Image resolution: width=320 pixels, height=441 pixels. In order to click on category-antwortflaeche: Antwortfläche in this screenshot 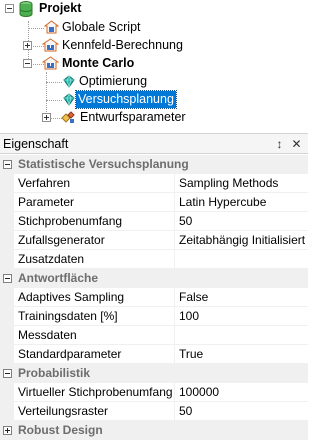, I will do `click(154, 278)`.